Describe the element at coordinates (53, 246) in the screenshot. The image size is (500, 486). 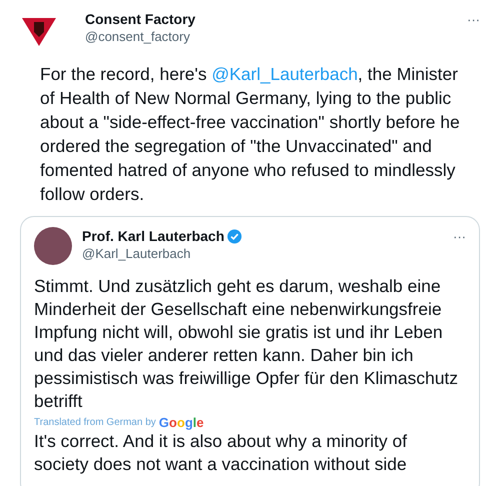
I see `avatar-placeholder` at that location.